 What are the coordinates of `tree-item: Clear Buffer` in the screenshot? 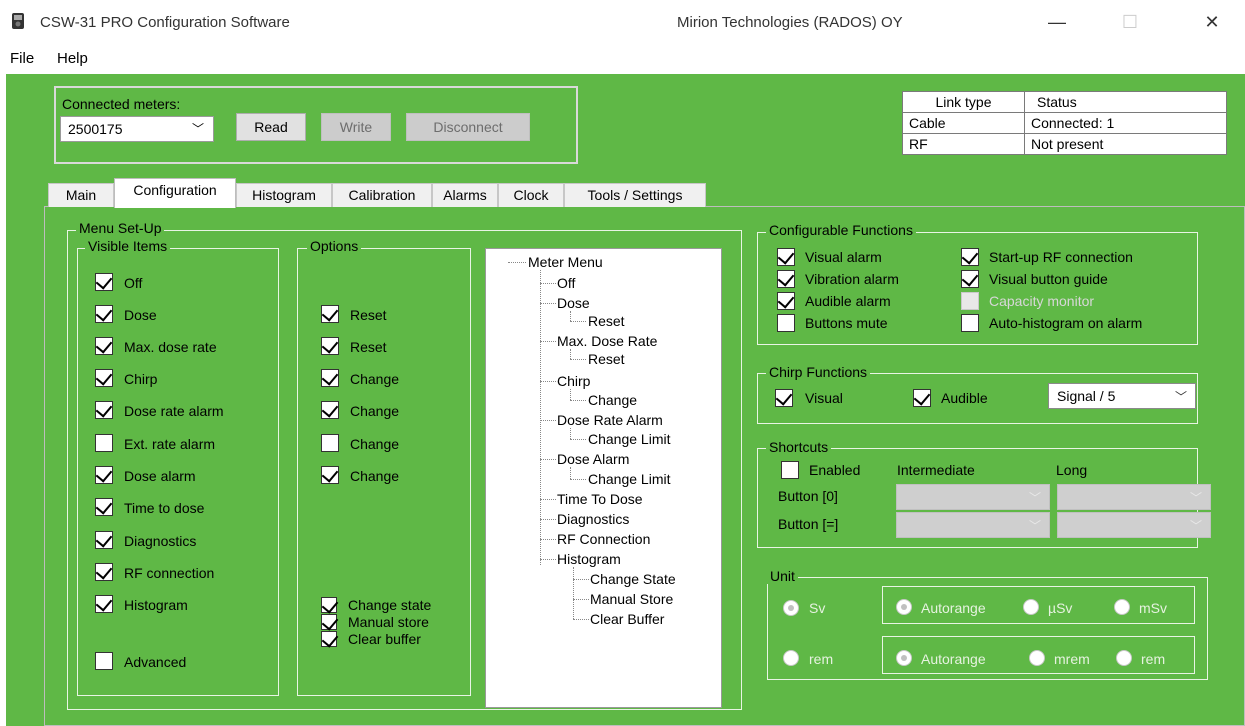 It's located at (627, 619).